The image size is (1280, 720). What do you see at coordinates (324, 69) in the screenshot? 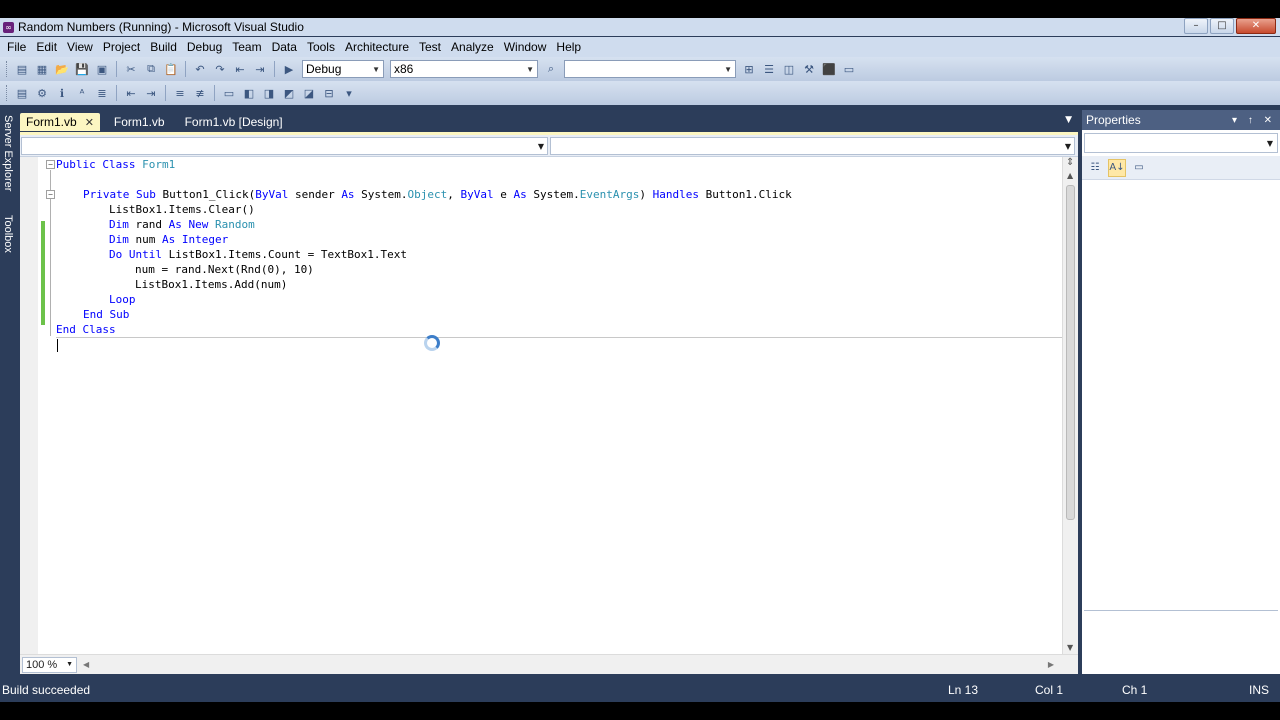
I see `solution-configuration-value: Debug` at bounding box center [324, 69].